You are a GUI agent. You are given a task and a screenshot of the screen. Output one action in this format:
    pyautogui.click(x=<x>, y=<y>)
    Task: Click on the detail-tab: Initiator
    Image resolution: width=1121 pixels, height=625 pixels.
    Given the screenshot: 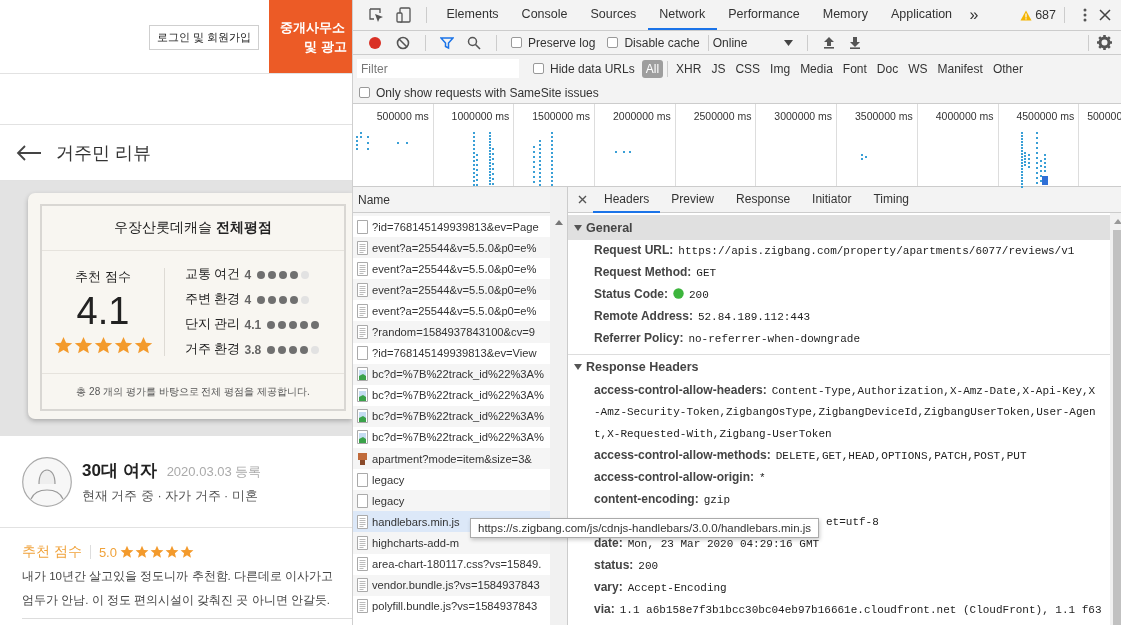 What is the action you would take?
    pyautogui.click(x=832, y=199)
    